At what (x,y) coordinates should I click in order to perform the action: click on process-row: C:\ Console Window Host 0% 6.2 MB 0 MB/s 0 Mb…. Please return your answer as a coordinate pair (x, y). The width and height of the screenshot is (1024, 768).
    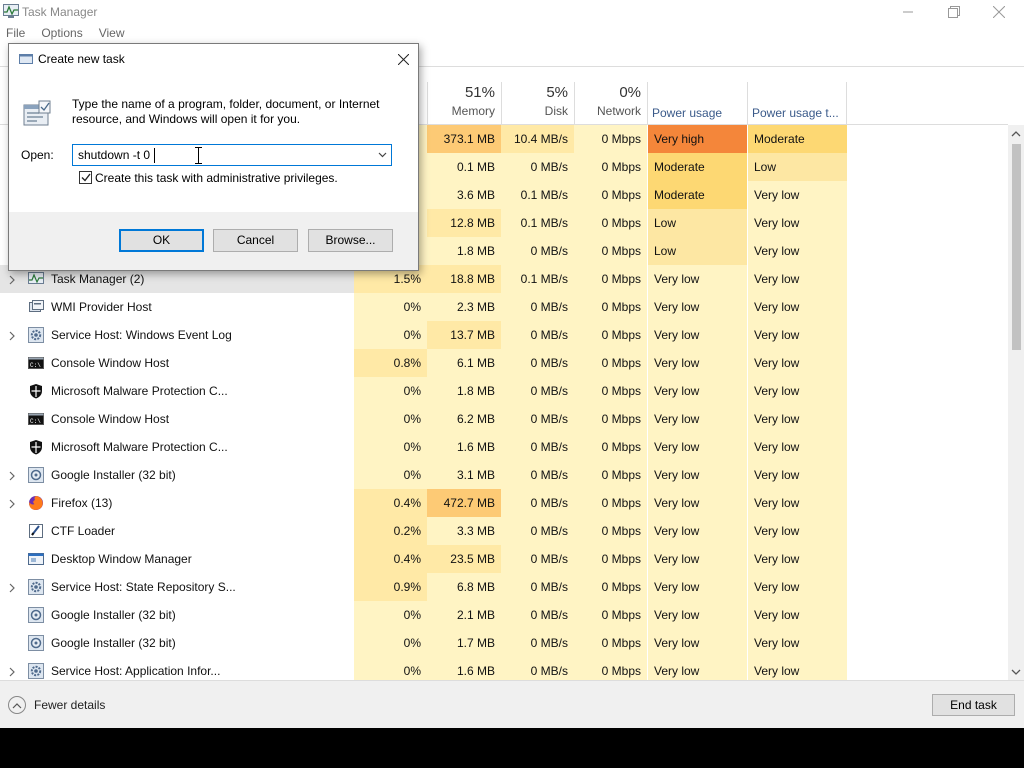
    Looking at the image, I should click on (423, 419).